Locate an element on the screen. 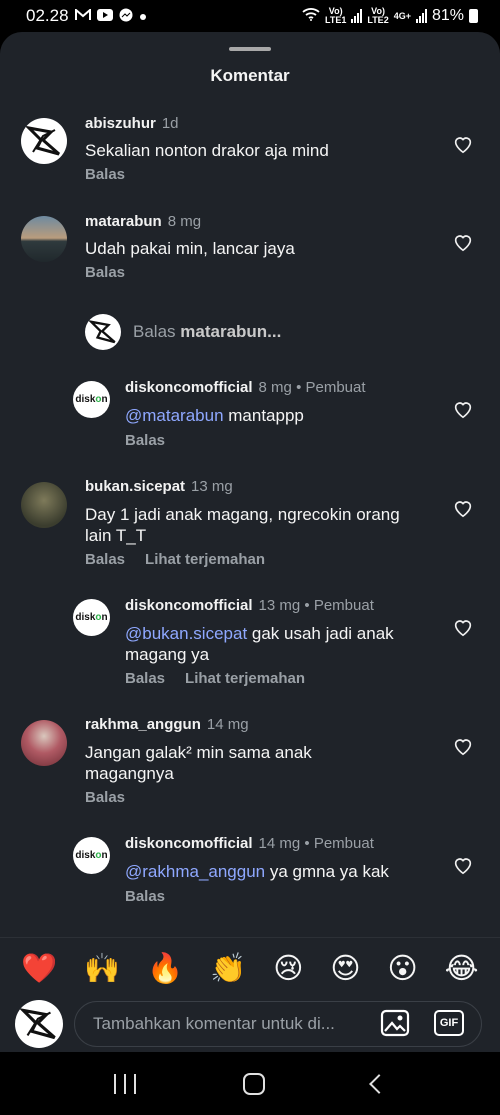 This screenshot has height=1115, width=500. comment-username: diskoncomofficial 13 mg • Pembuat is located at coordinates (249, 605).